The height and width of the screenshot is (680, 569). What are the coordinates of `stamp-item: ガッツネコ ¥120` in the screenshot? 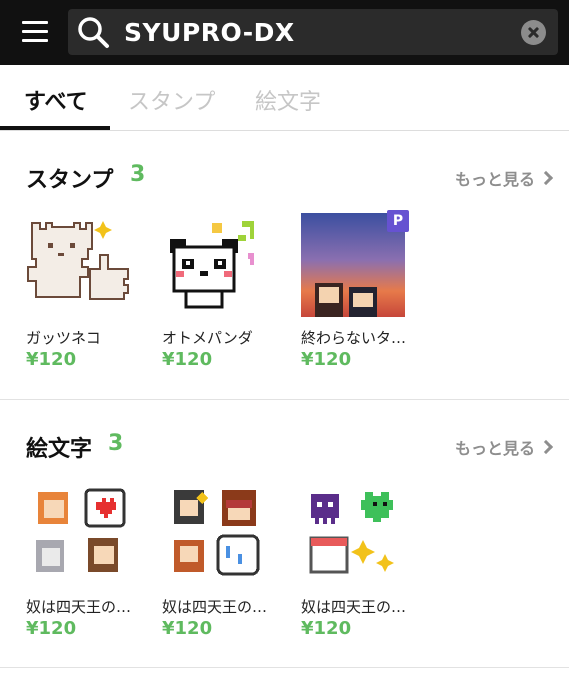 It's located at (86, 293).